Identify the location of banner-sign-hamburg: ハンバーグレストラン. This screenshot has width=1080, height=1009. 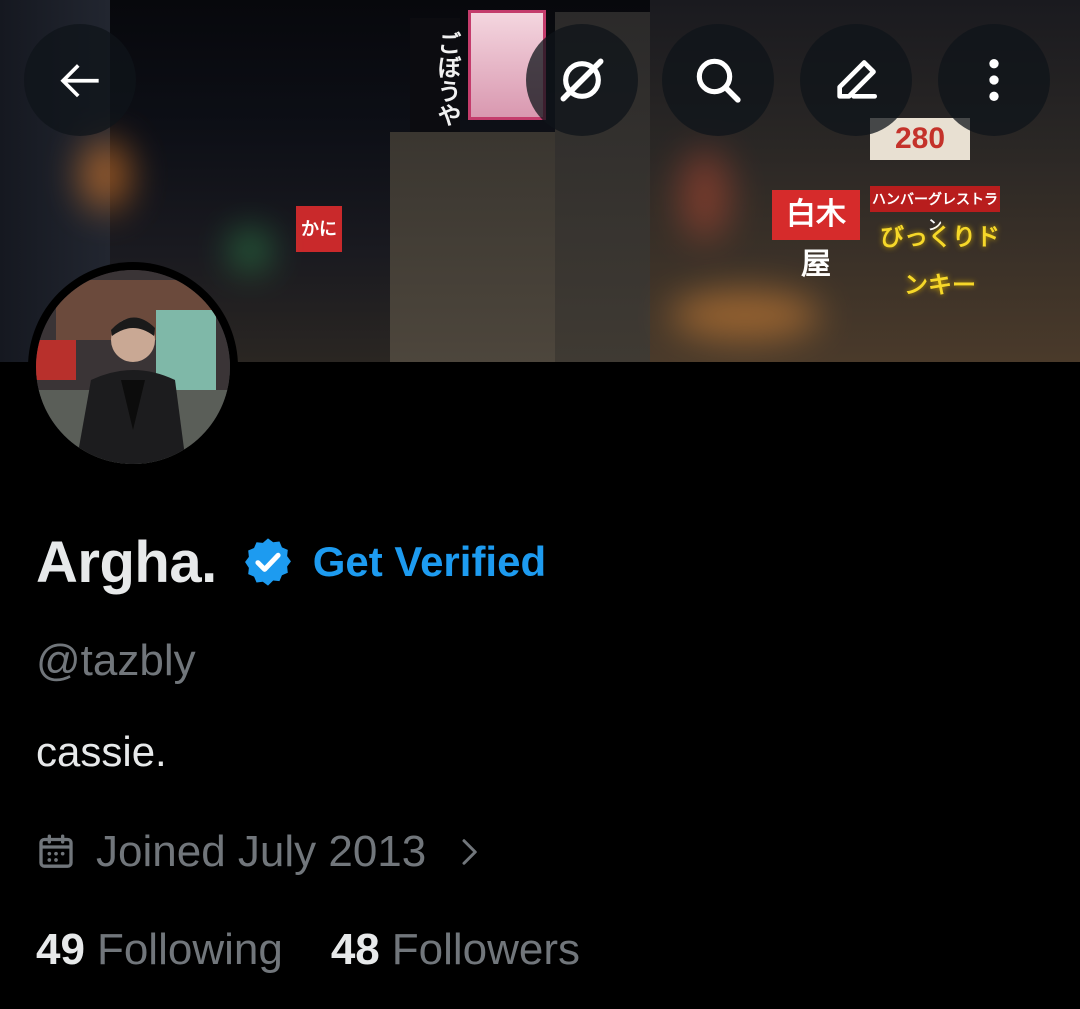
(935, 209).